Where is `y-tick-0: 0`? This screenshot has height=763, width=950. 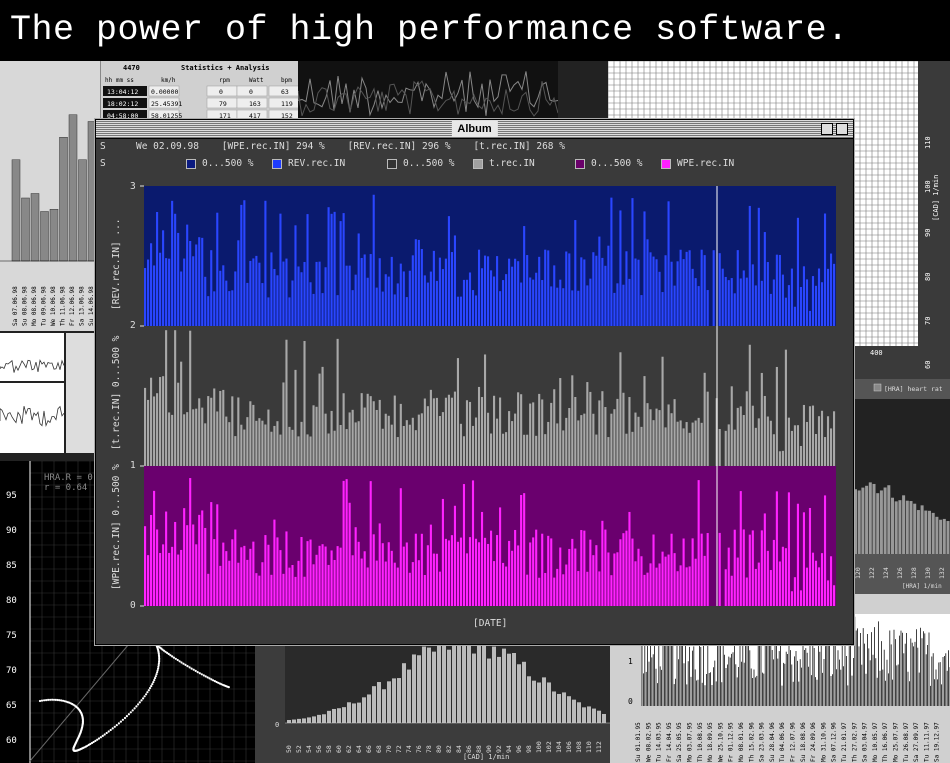 y-tick-0: 0 is located at coordinates (133, 605).